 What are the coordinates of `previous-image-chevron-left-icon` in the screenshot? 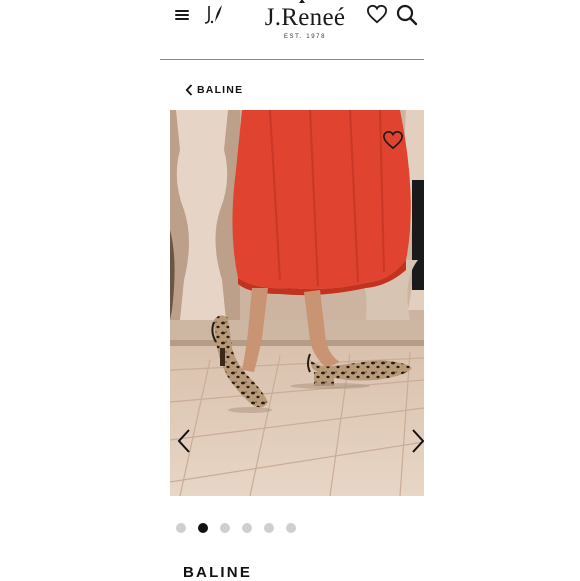 It's located at (184, 441).